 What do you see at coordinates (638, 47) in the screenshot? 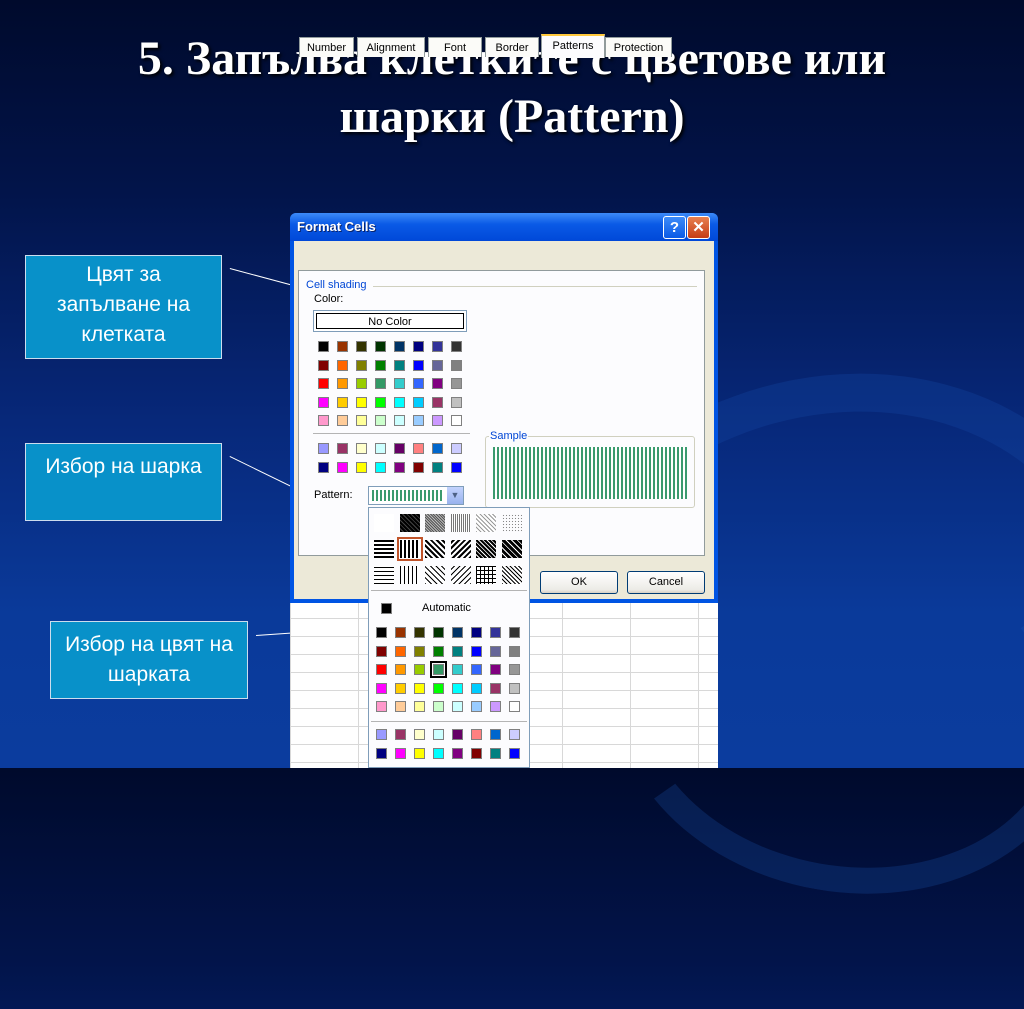
I see `tab-protection: Protection` at bounding box center [638, 47].